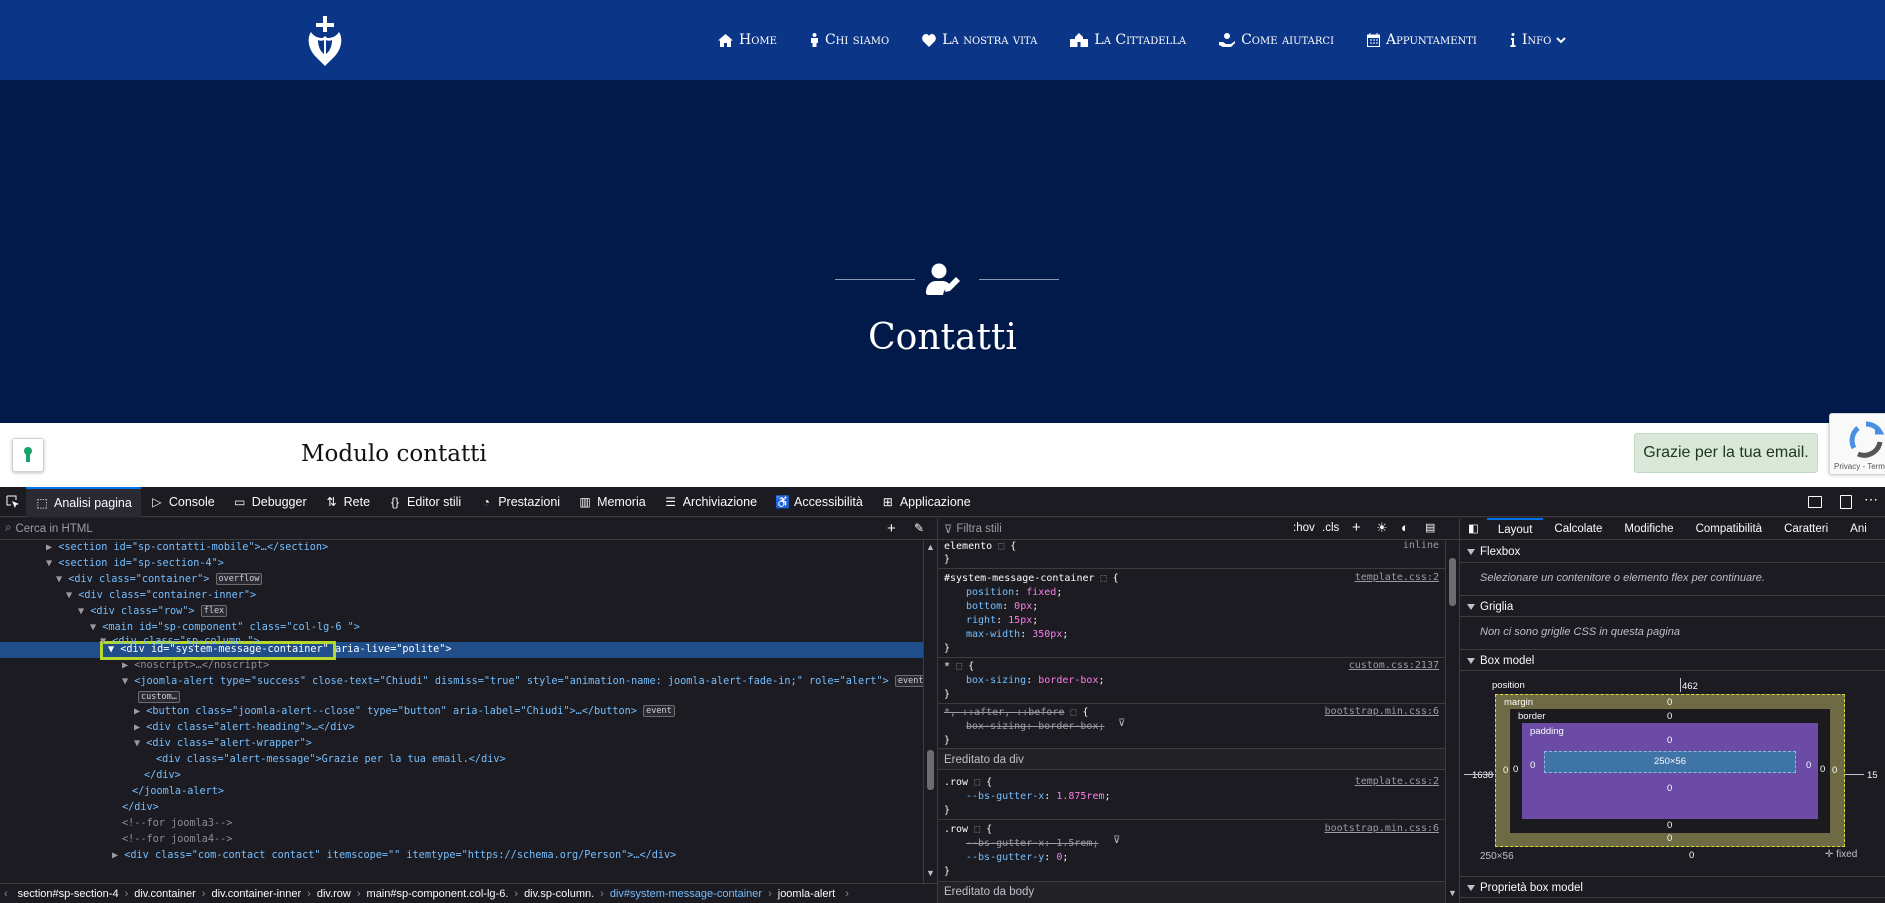 Image resolution: width=1885 pixels, height=903 pixels. I want to click on nav-info: Info, so click(1541, 40).